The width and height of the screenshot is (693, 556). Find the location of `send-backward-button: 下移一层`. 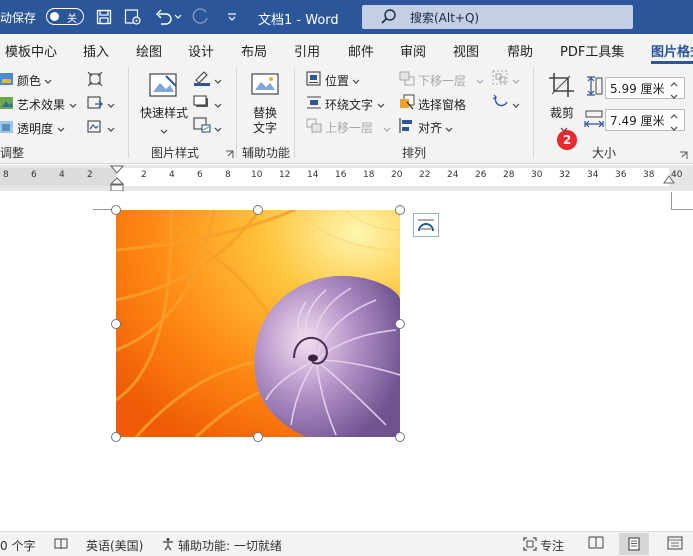

send-backward-button: 下移一层 is located at coordinates (442, 80).